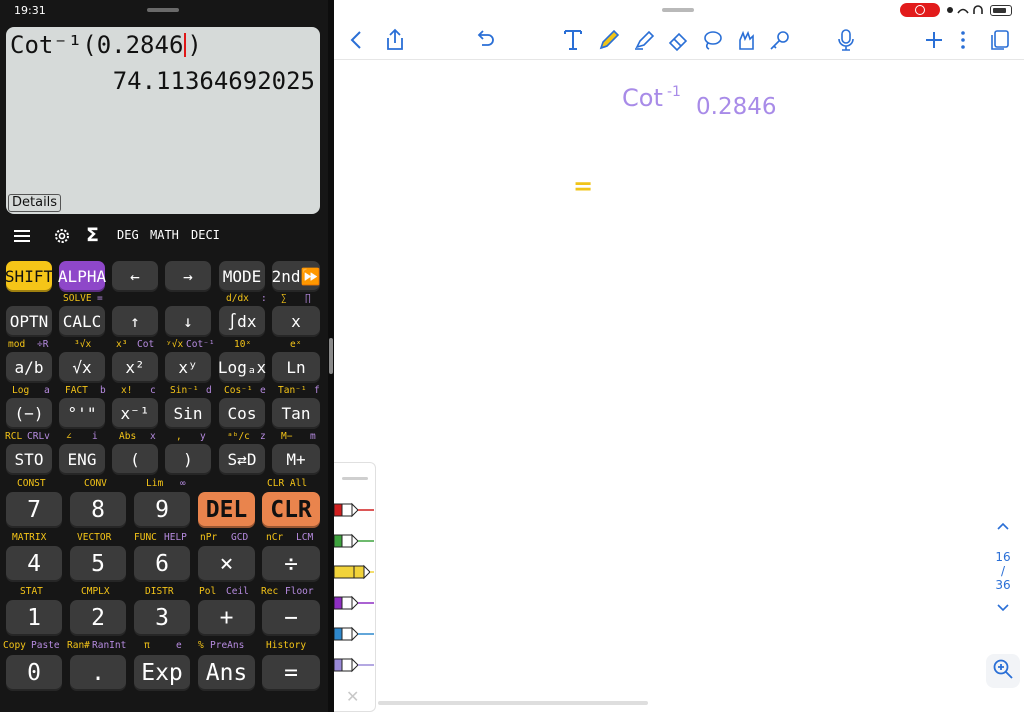 Image resolution: width=1024 pixels, height=712 pixels. I want to click on details-button: Details, so click(35, 203).